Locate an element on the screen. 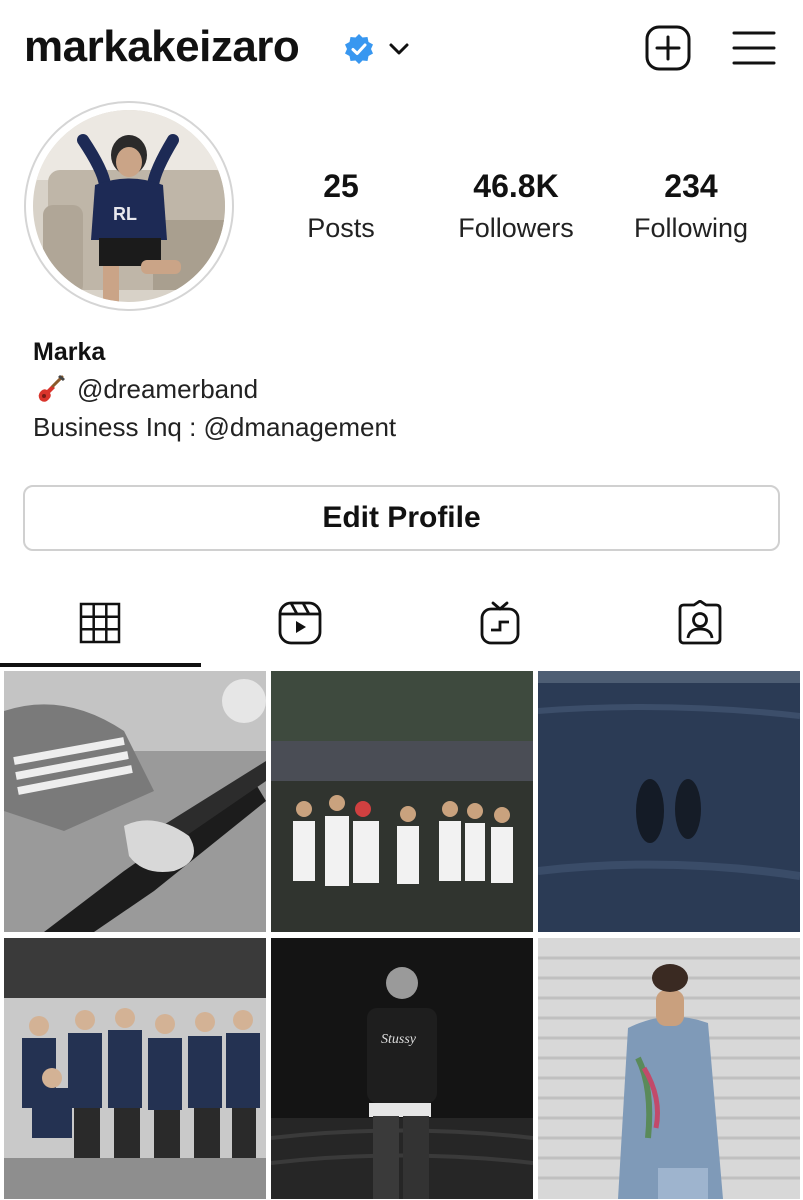 This screenshot has height=1200, width=803. tab-grid is located at coordinates (100, 627).